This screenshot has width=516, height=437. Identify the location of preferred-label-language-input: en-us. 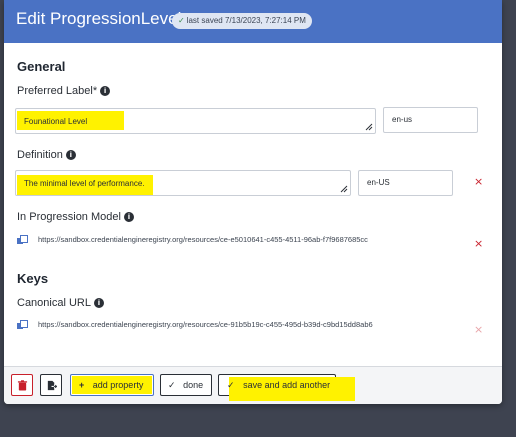
(430, 120).